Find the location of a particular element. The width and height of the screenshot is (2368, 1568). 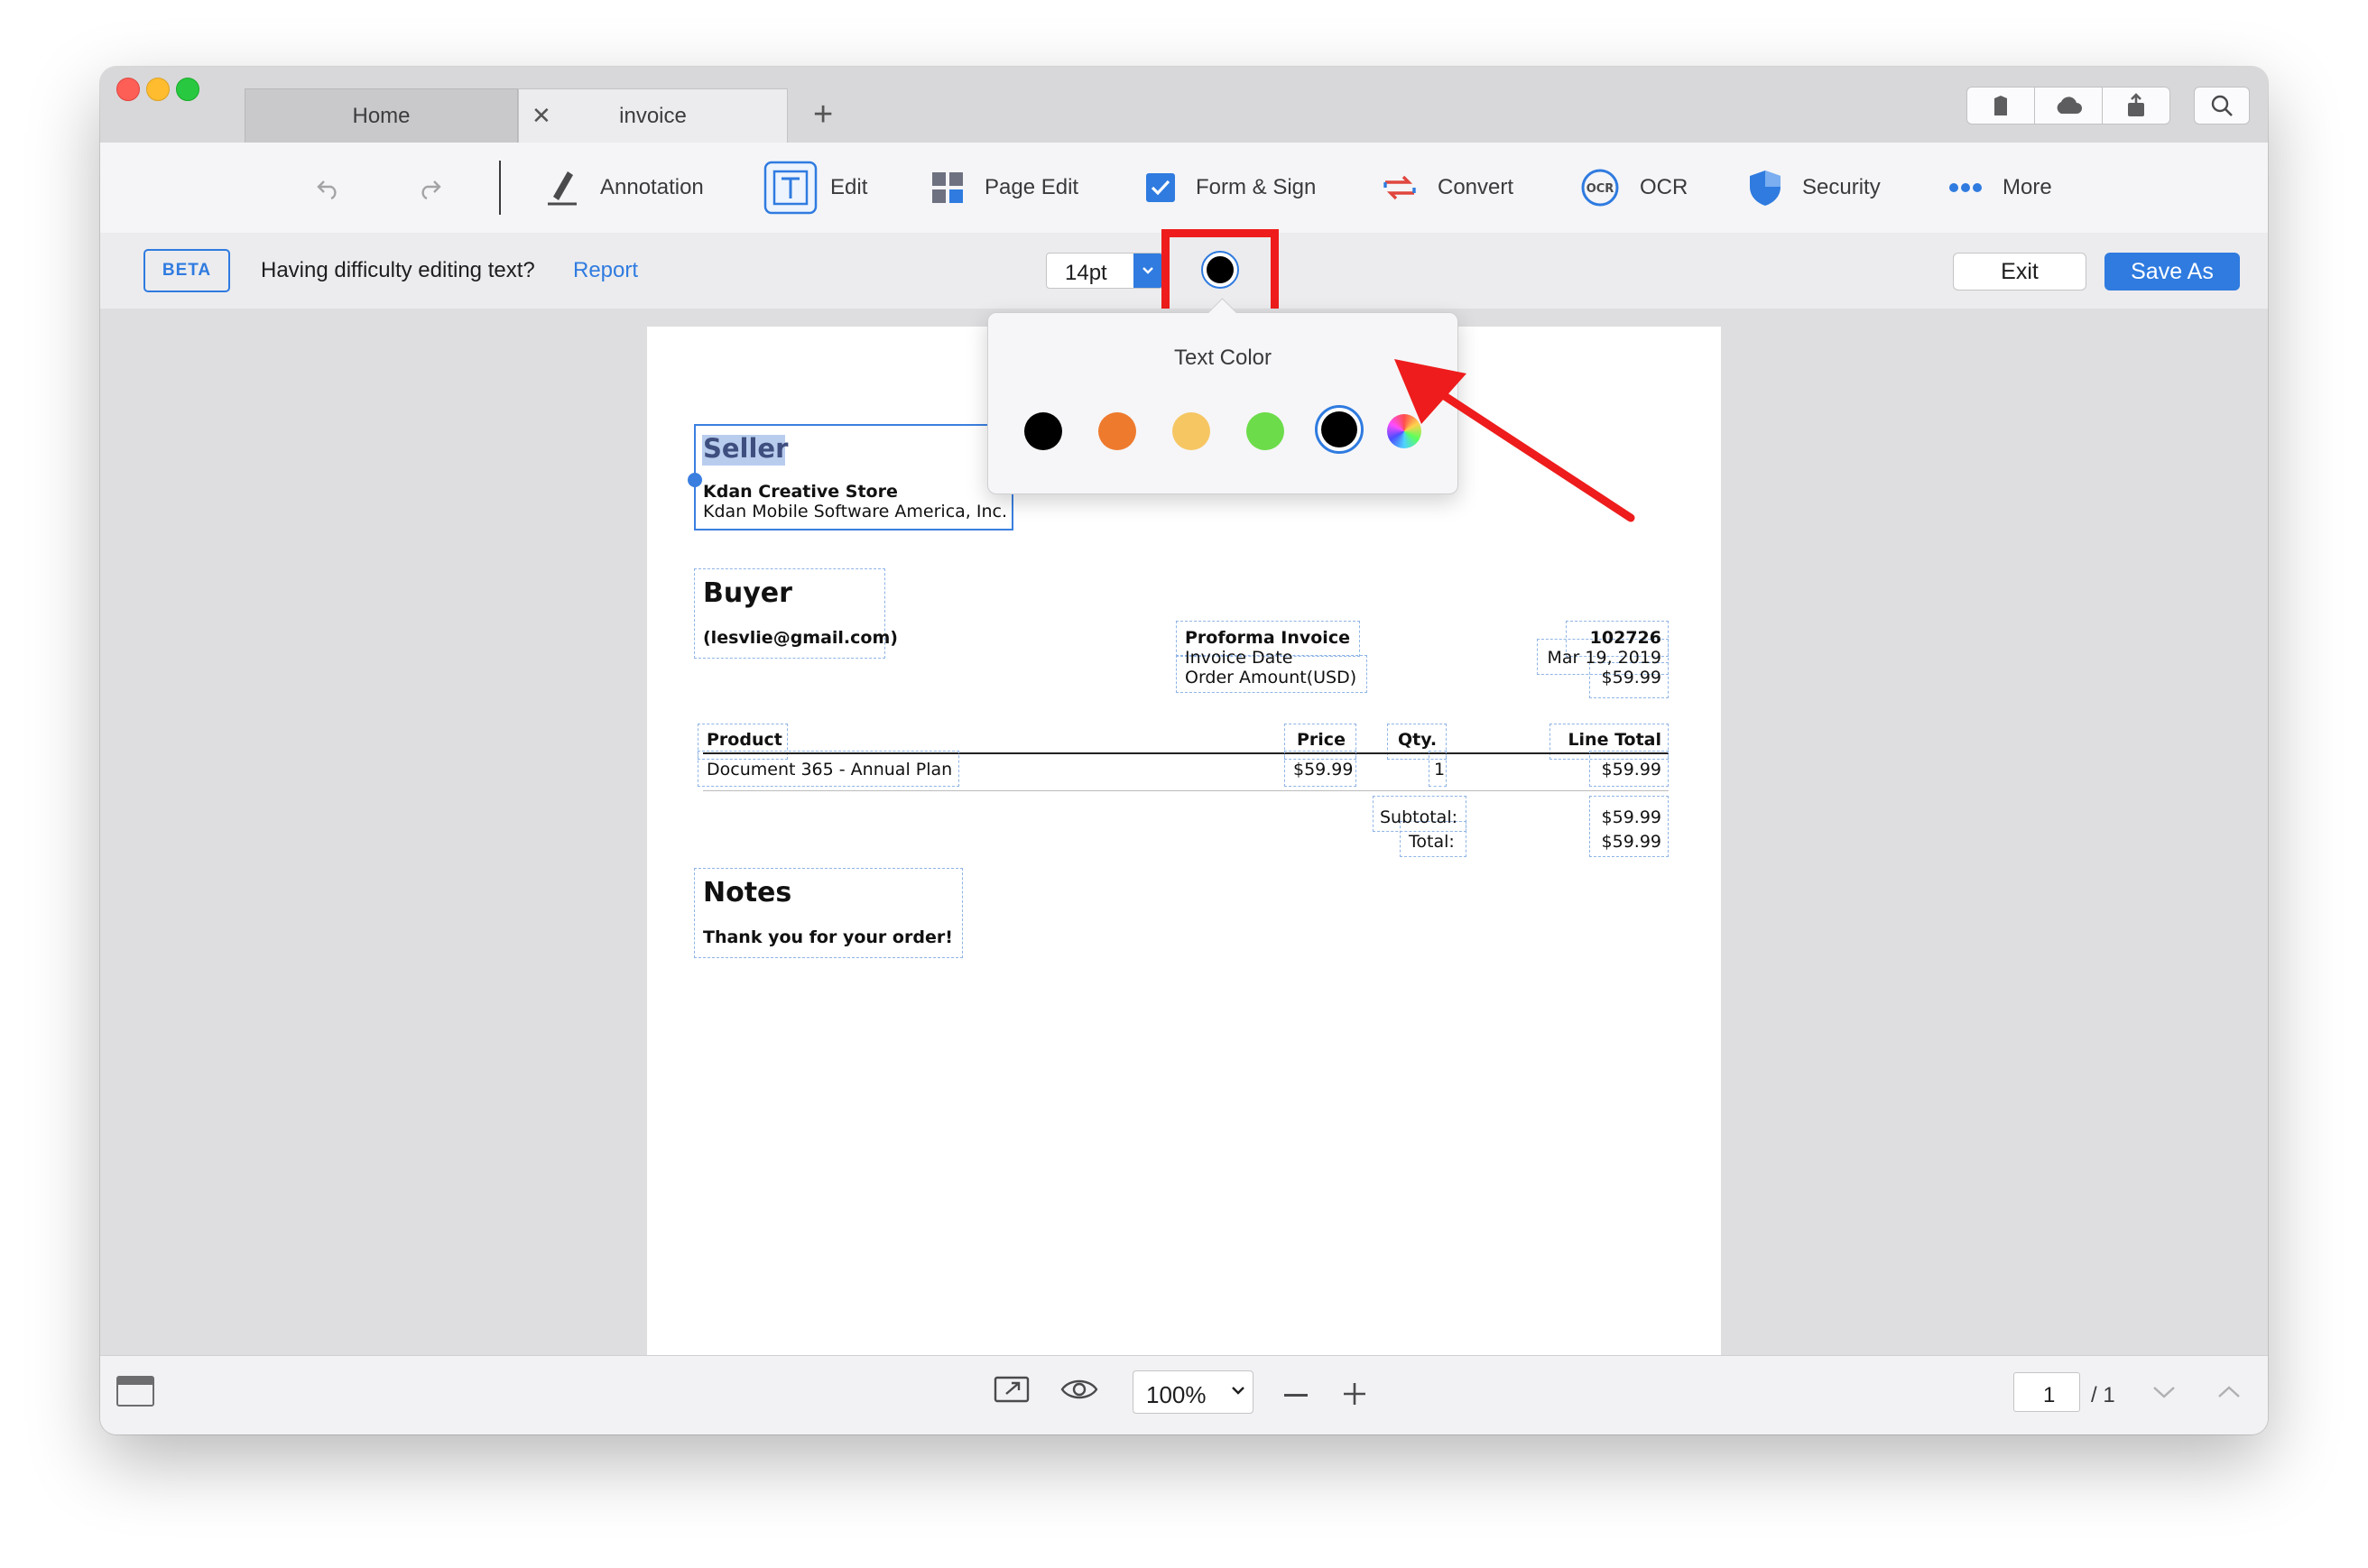

undo-button is located at coordinates (328, 188).